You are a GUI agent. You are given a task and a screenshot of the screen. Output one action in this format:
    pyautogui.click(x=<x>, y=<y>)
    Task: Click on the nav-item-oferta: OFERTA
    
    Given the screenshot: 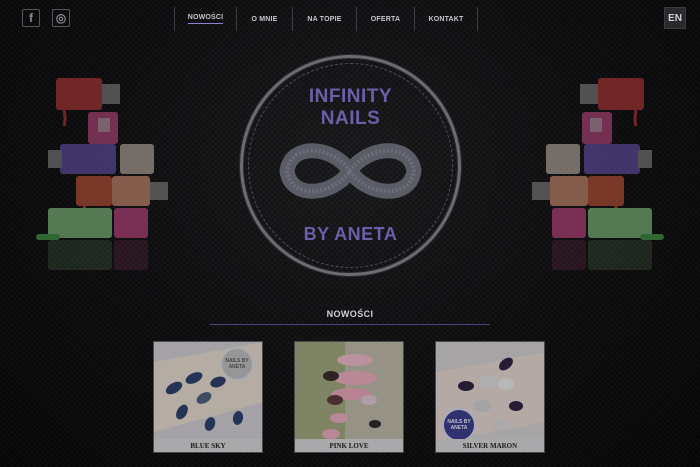 What is the action you would take?
    pyautogui.click(x=385, y=19)
    